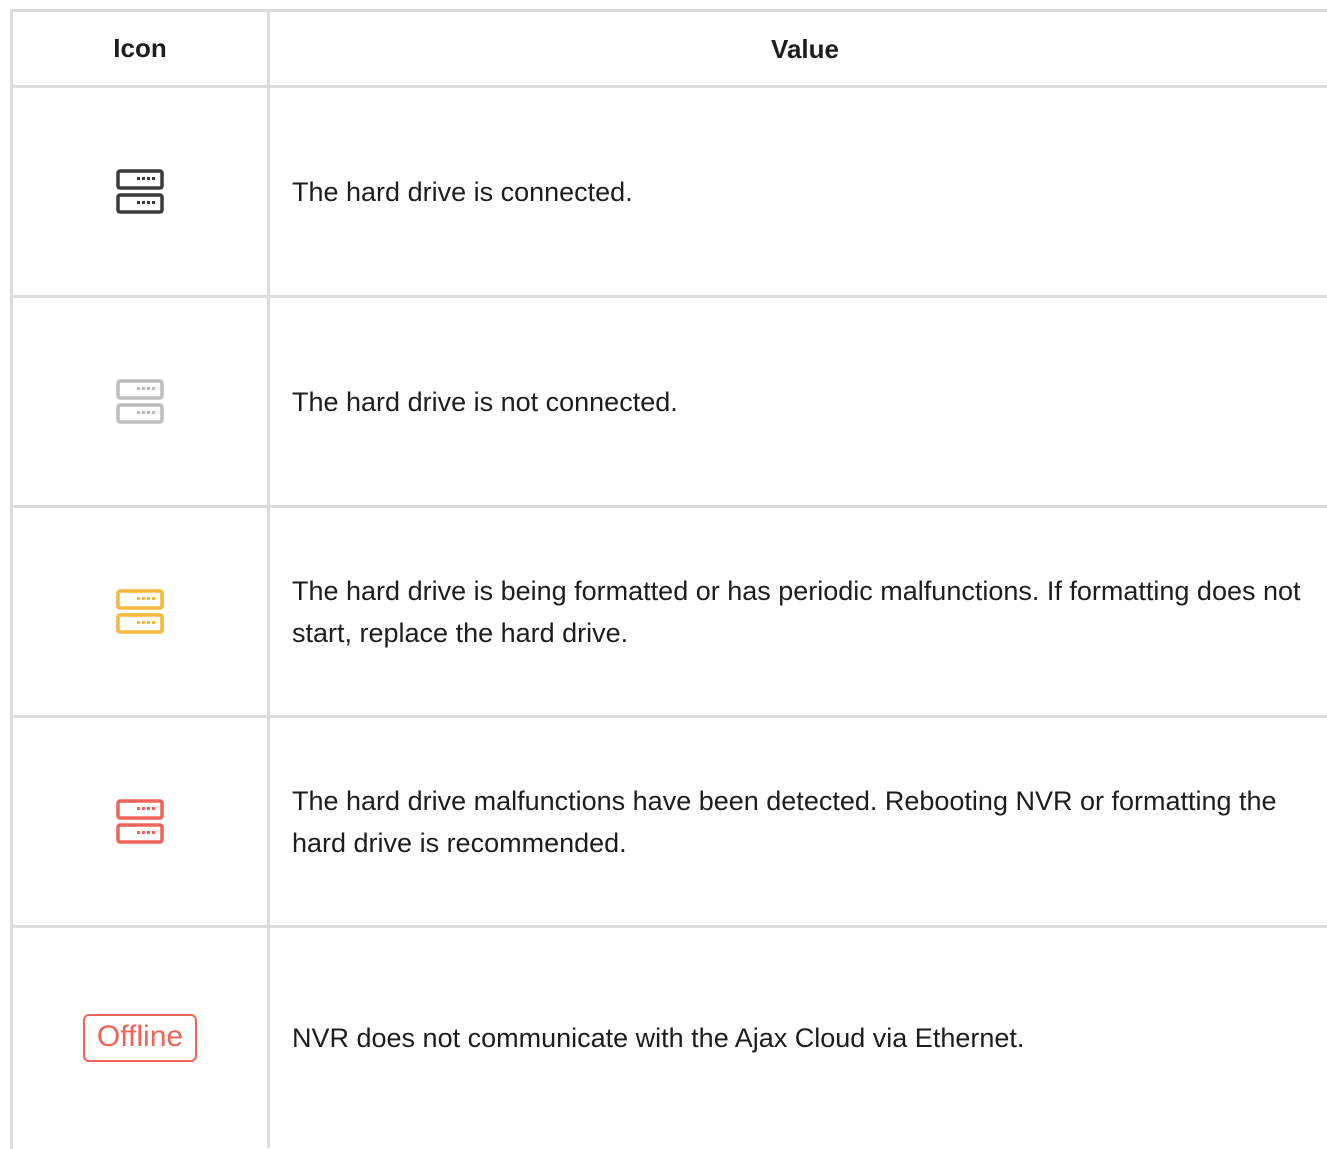 This screenshot has width=1327, height=1149. Describe the element at coordinates (140, 1038) in the screenshot. I see `offline-badge: Offline` at that location.